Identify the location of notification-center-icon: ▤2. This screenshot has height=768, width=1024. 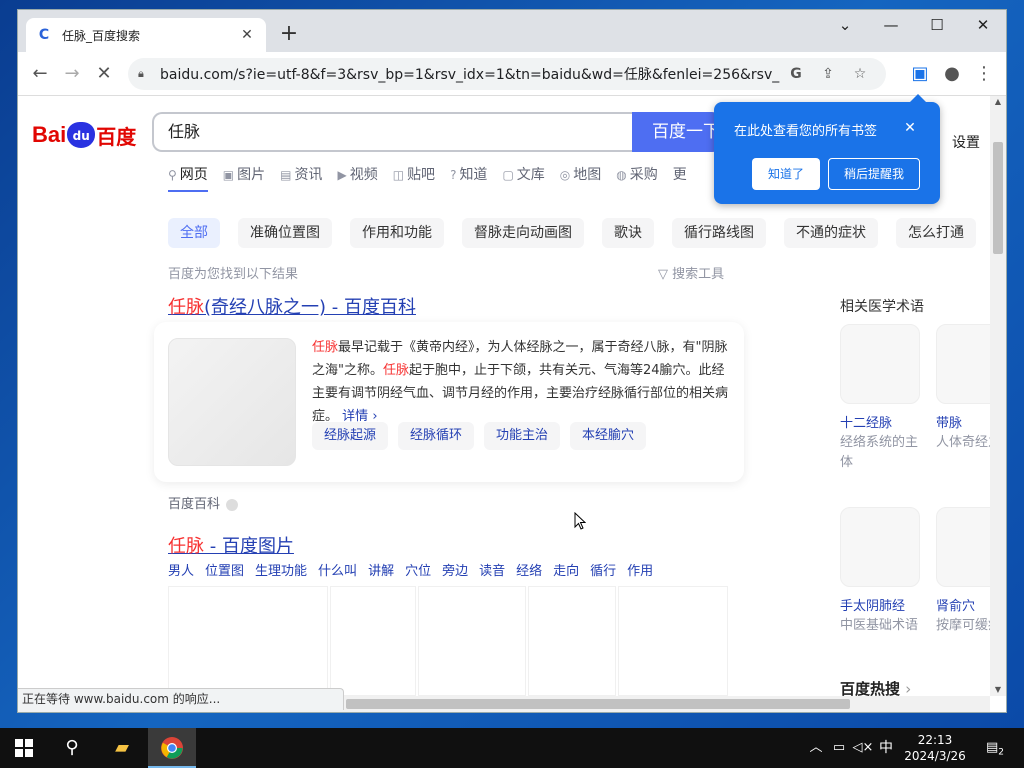
(995, 748).